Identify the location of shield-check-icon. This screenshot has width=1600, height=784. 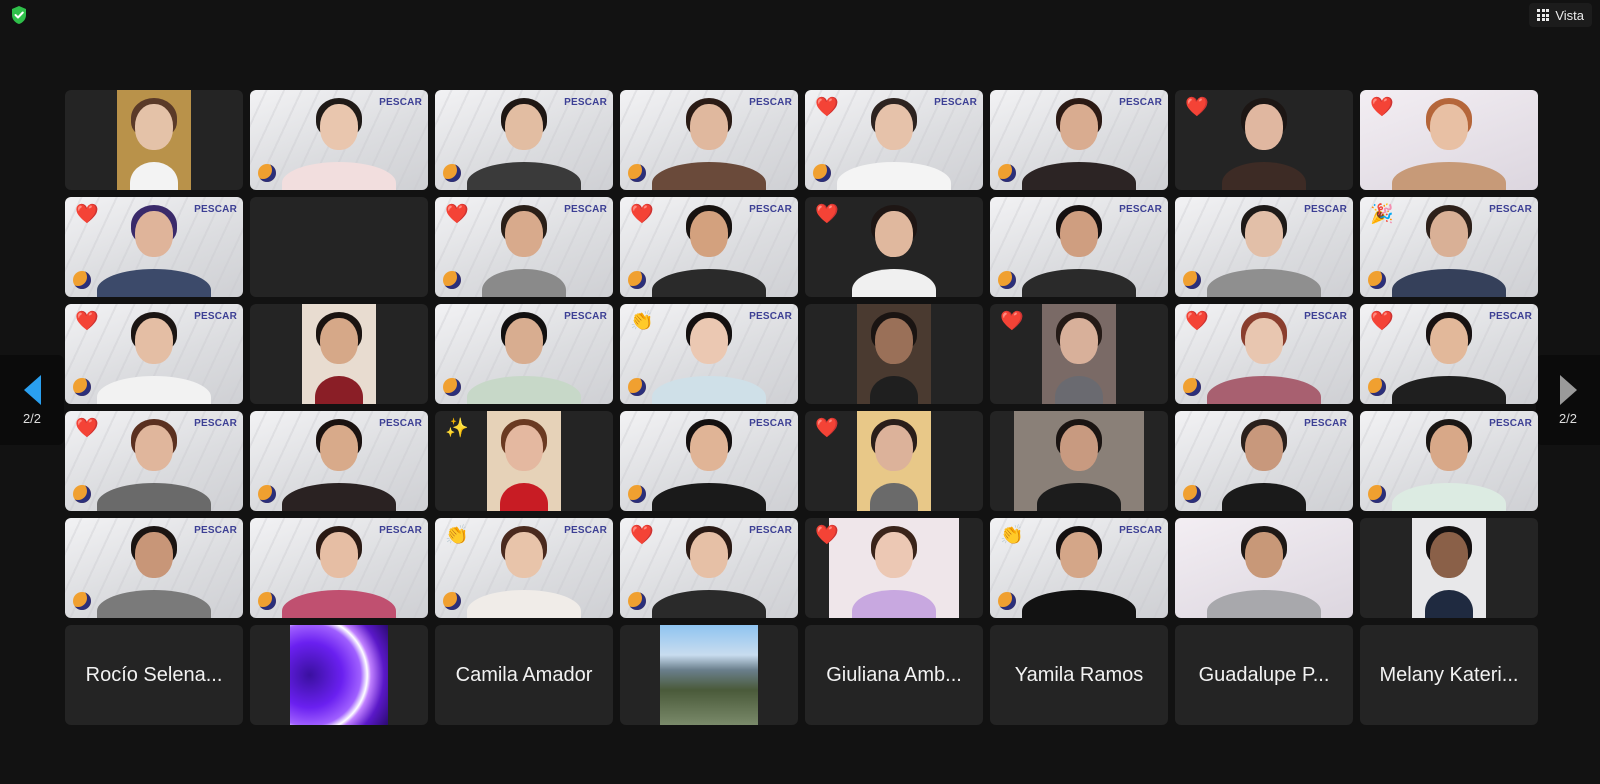
(19, 15).